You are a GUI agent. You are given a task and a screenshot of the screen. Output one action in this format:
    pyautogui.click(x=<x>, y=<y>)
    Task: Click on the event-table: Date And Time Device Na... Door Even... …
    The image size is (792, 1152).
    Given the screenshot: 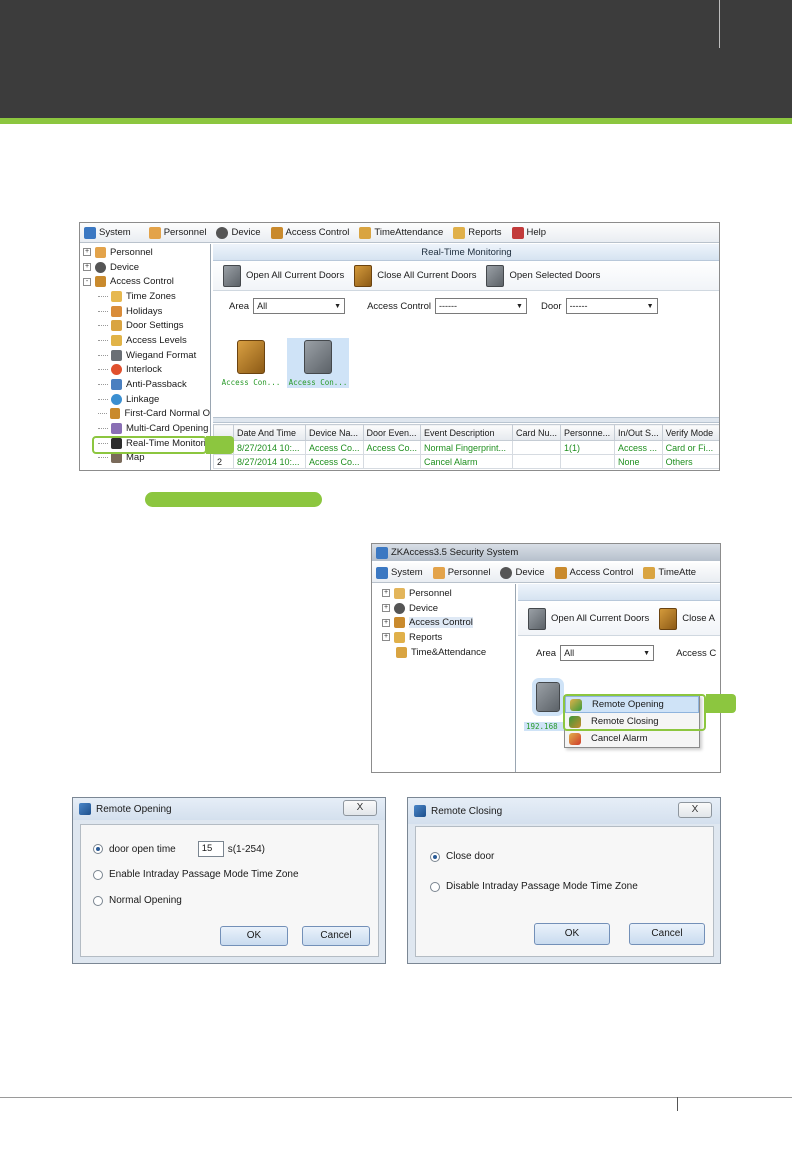 What is the action you would take?
    pyautogui.click(x=466, y=446)
    